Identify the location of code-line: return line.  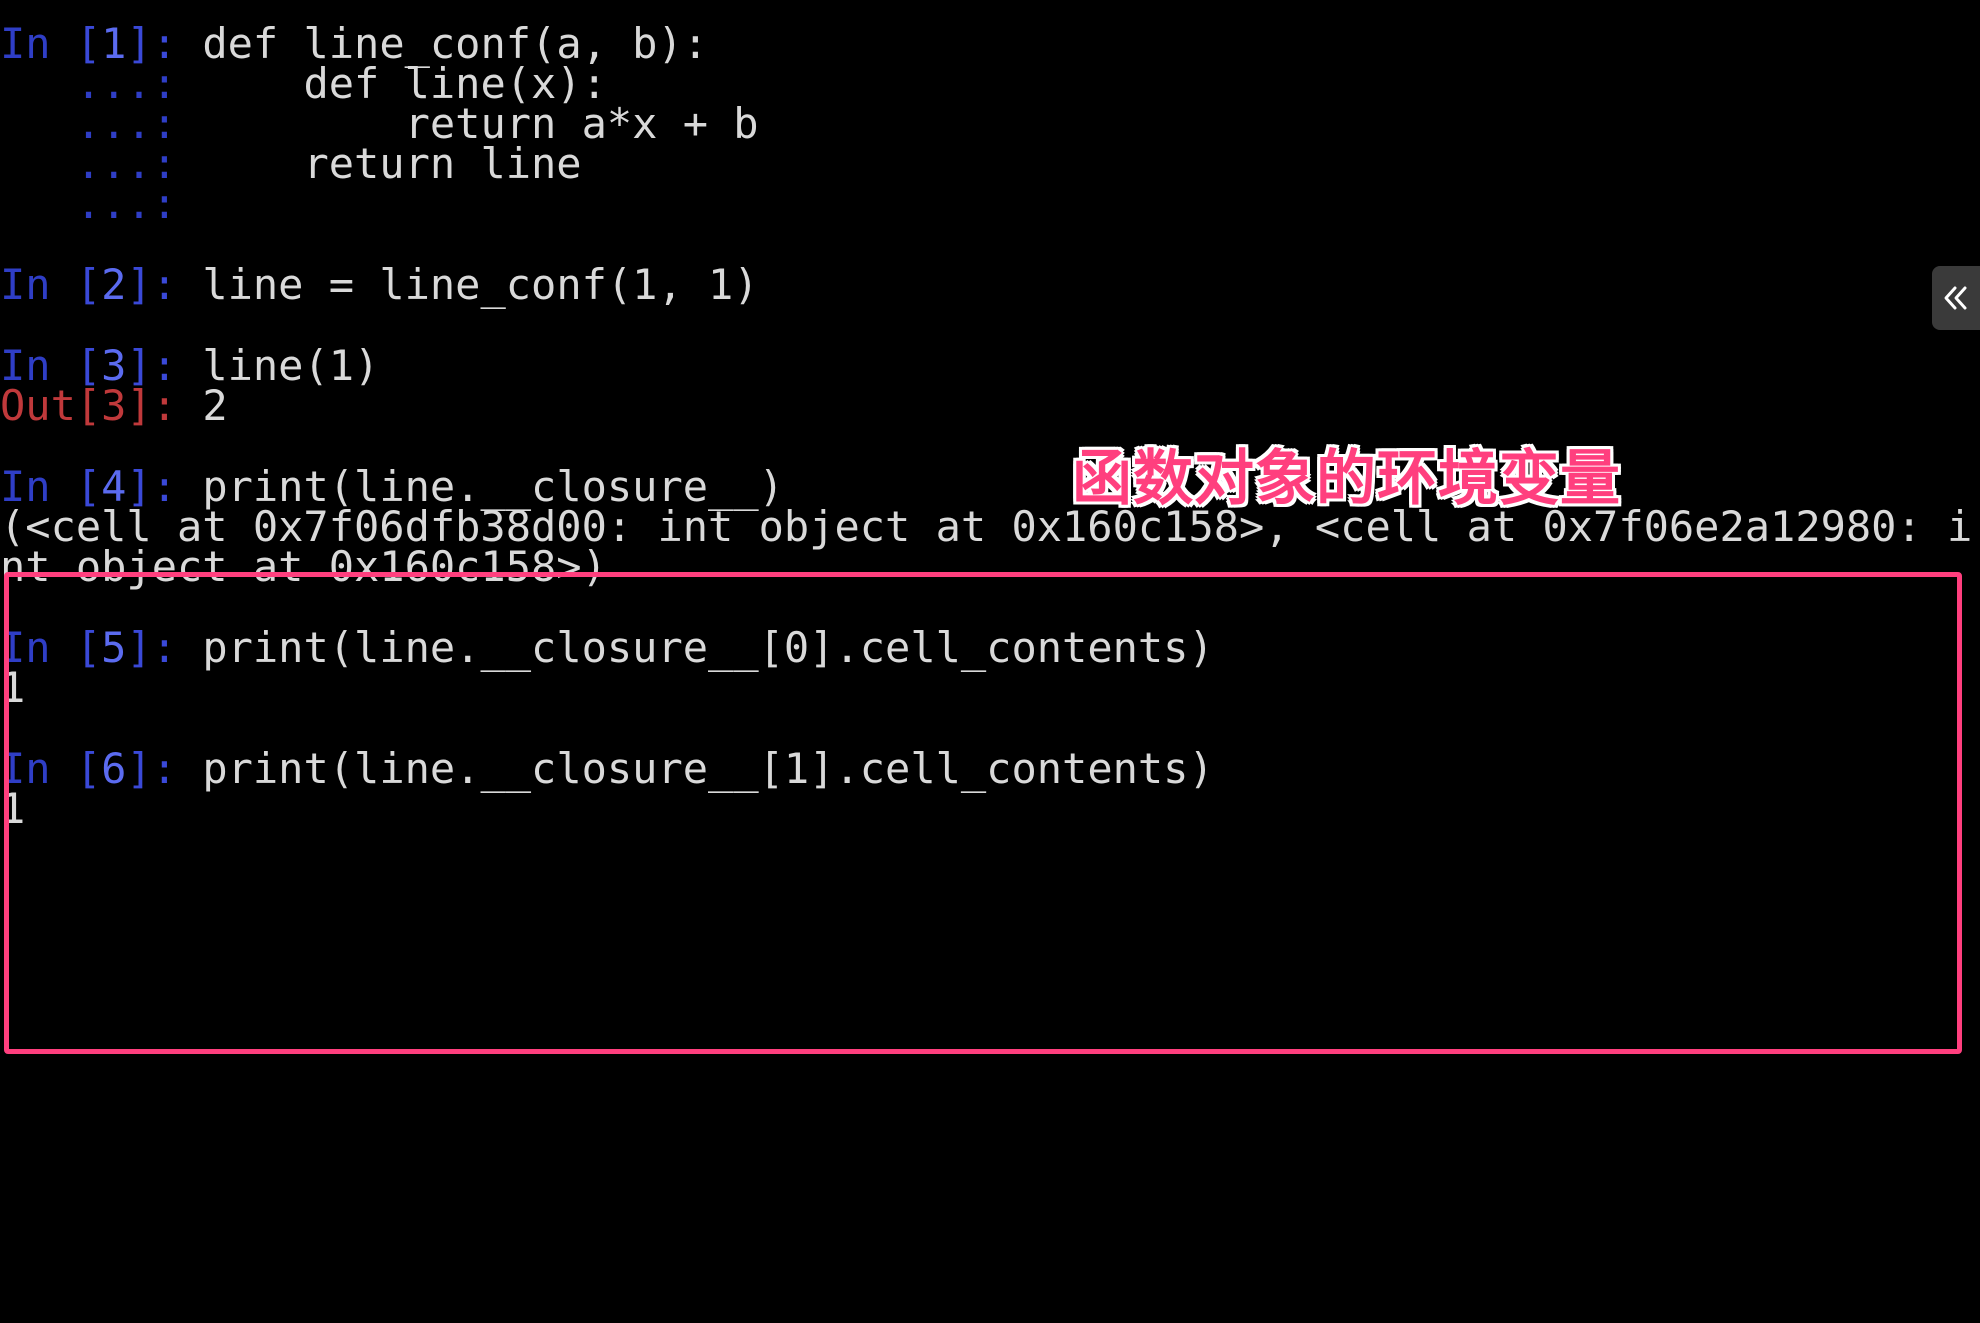
(392, 163).